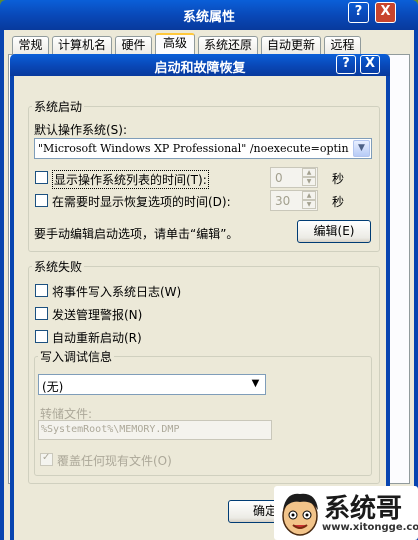  Describe the element at coordinates (53, 387) in the screenshot. I see `debug-info-value: (无)` at that location.